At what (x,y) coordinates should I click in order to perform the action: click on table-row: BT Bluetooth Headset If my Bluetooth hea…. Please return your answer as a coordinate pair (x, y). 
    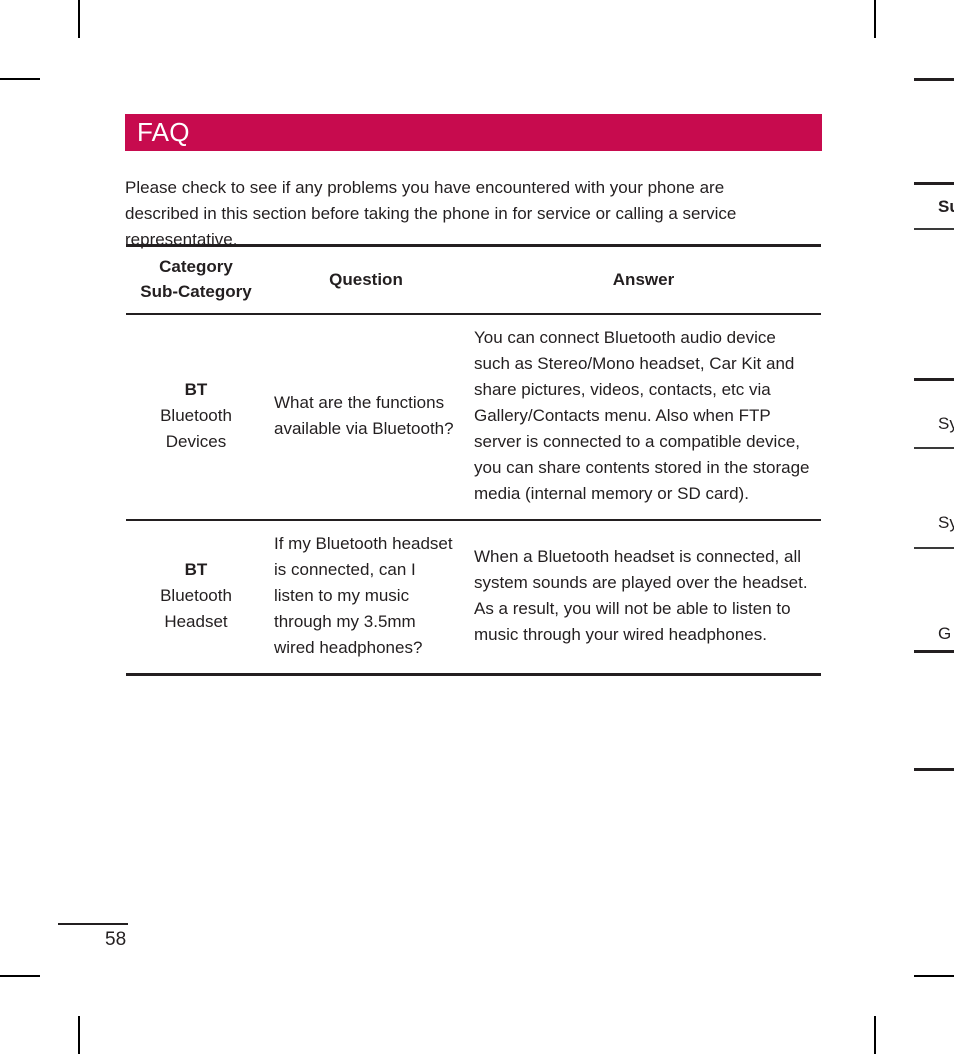
    Looking at the image, I should click on (473, 598).